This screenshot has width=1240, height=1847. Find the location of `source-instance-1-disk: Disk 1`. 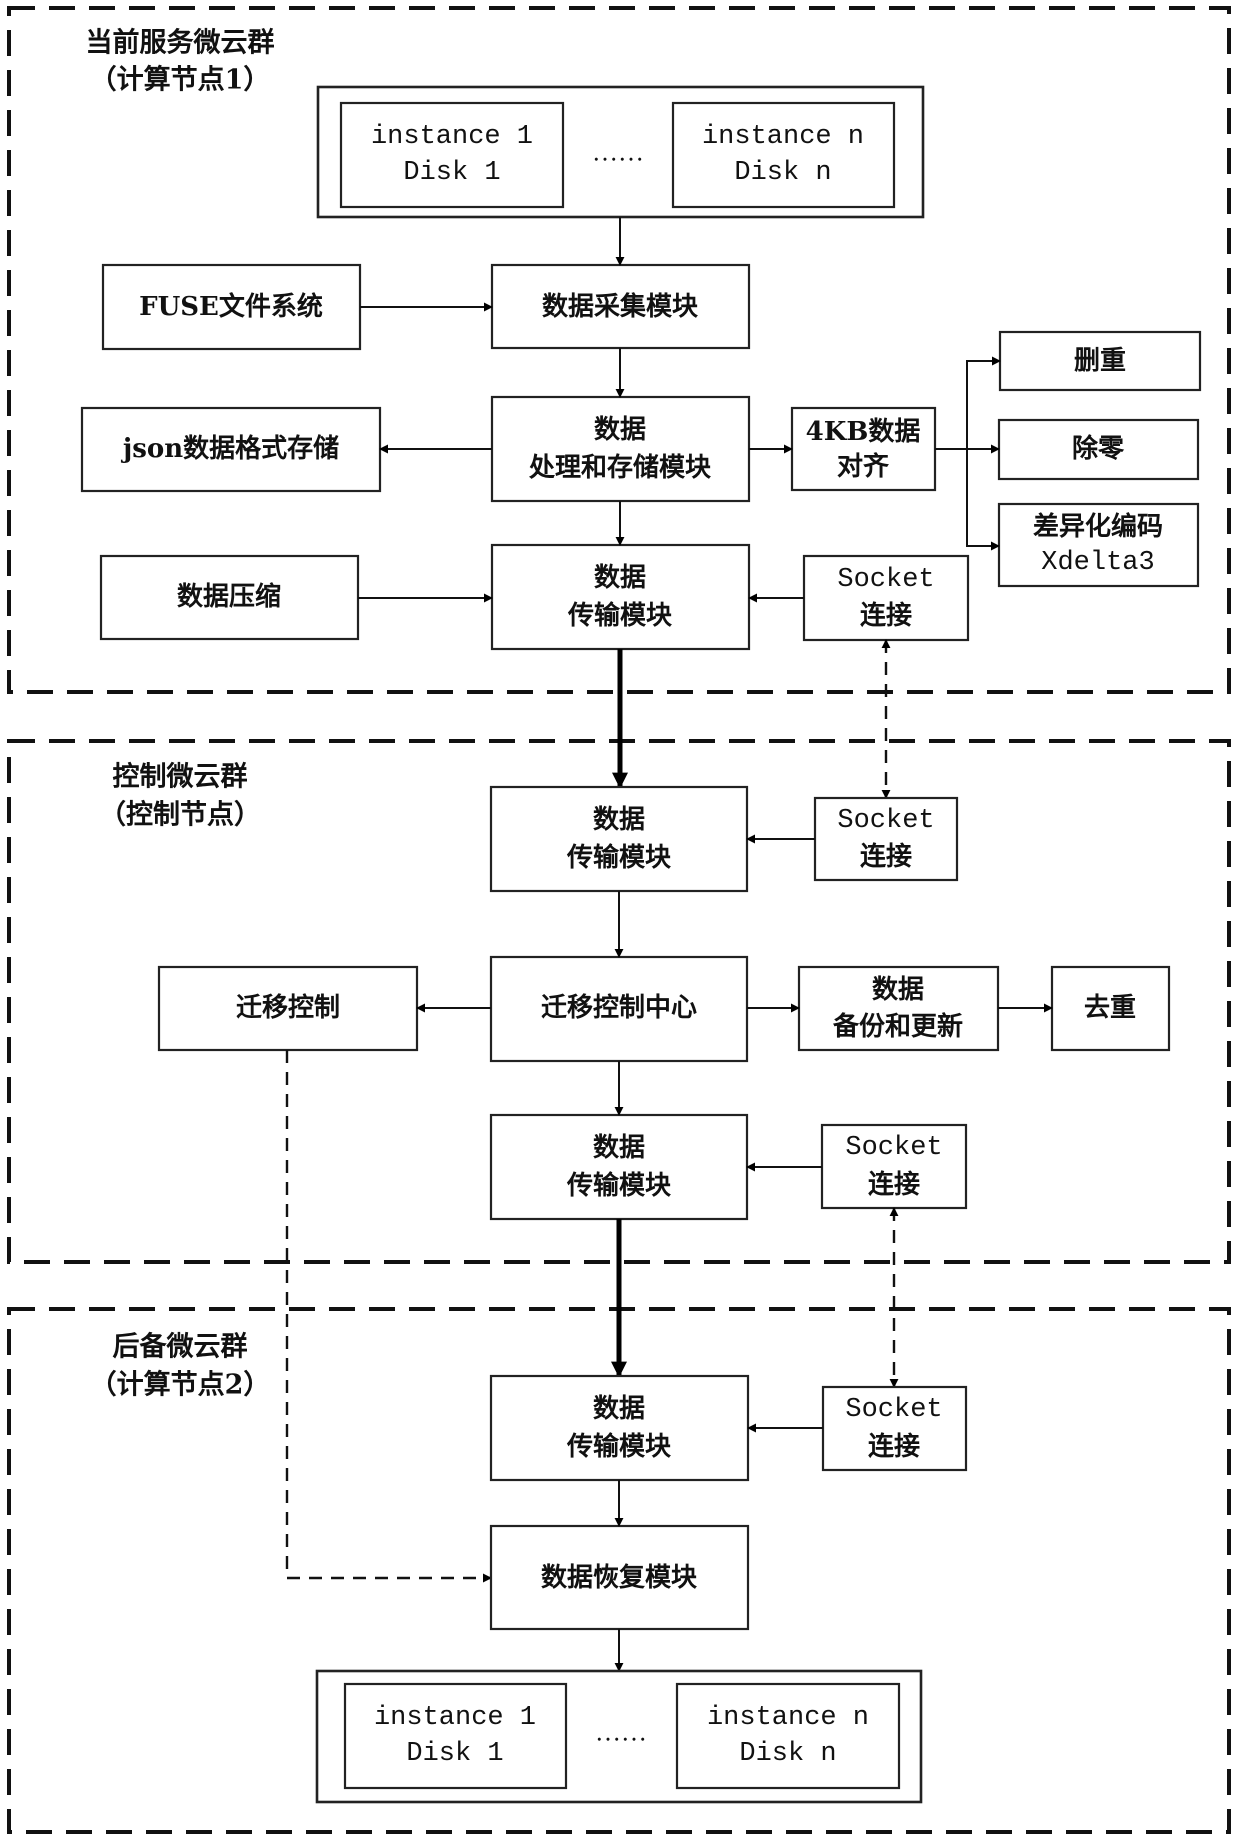

source-instance-1-disk: Disk 1 is located at coordinates (451, 173).